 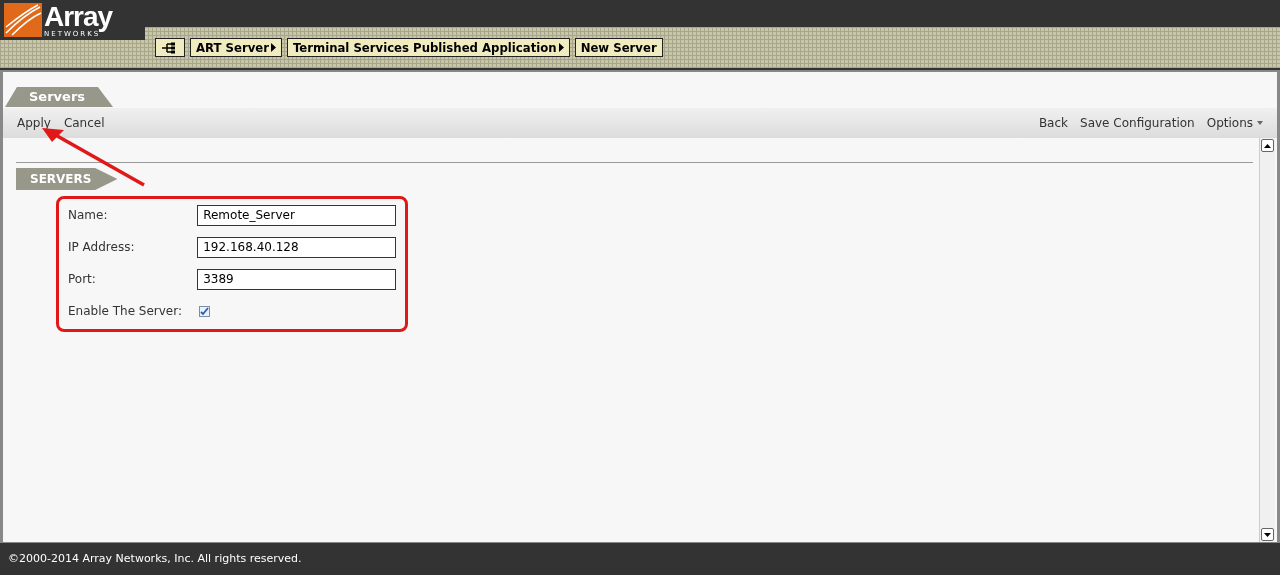 I want to click on checkbox, so click(x=204, y=311).